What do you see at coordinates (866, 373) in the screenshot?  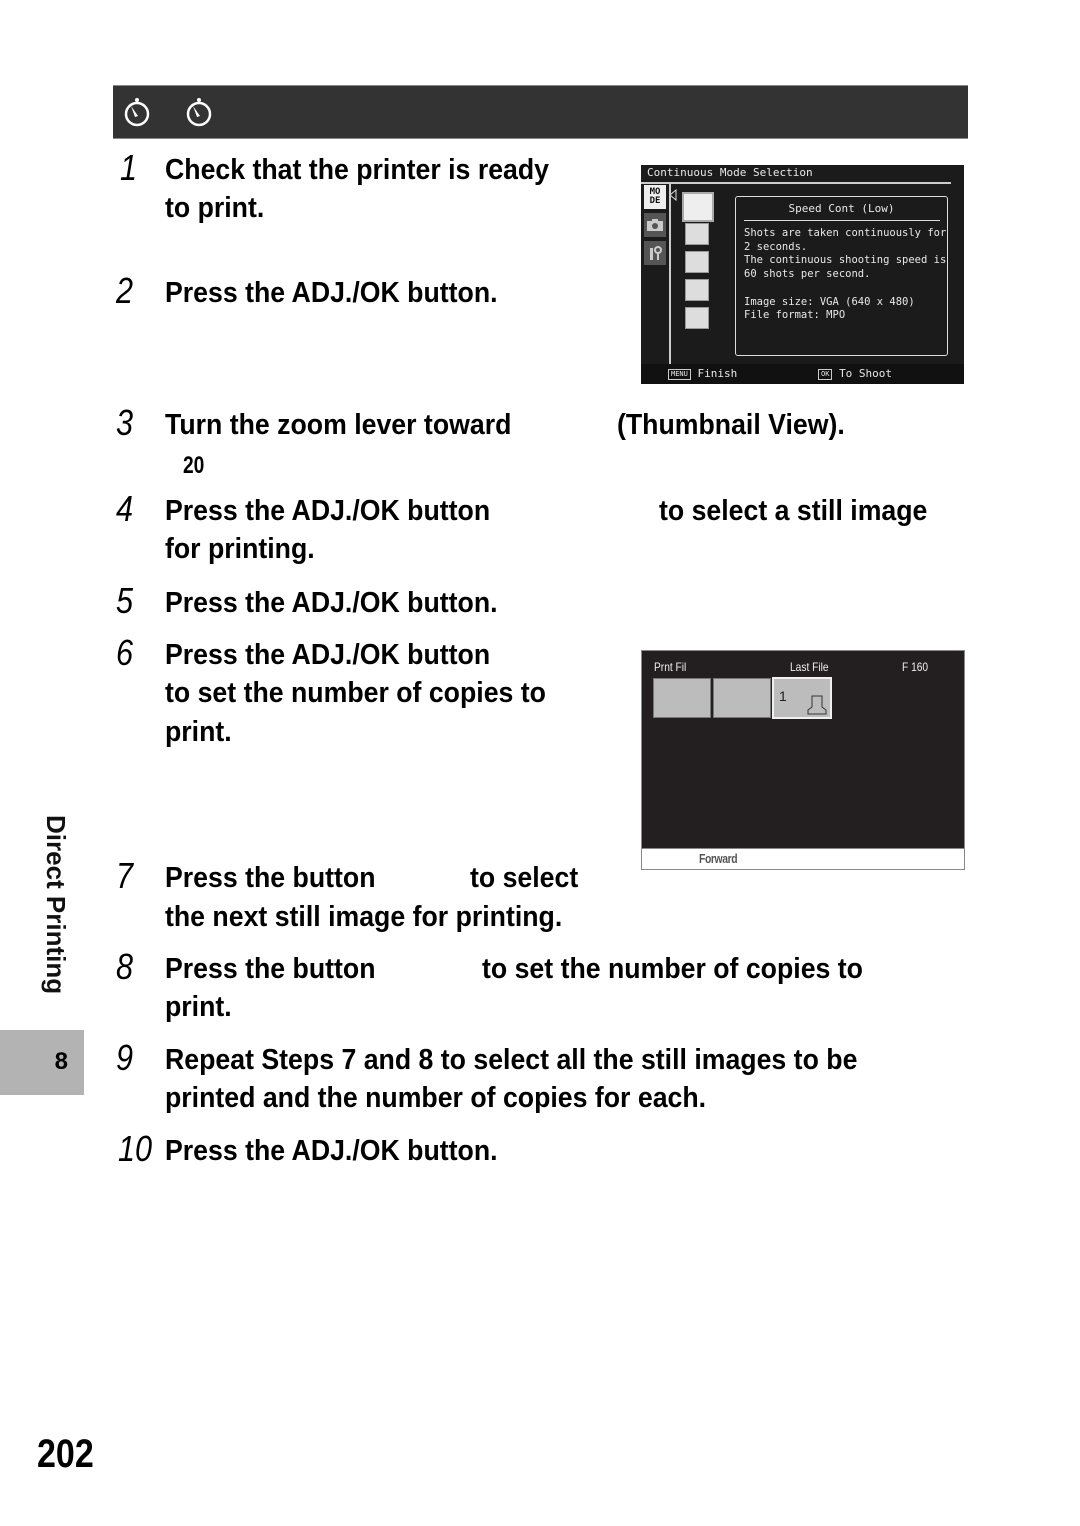 I see `to-shoot-label: To Shoot` at bounding box center [866, 373].